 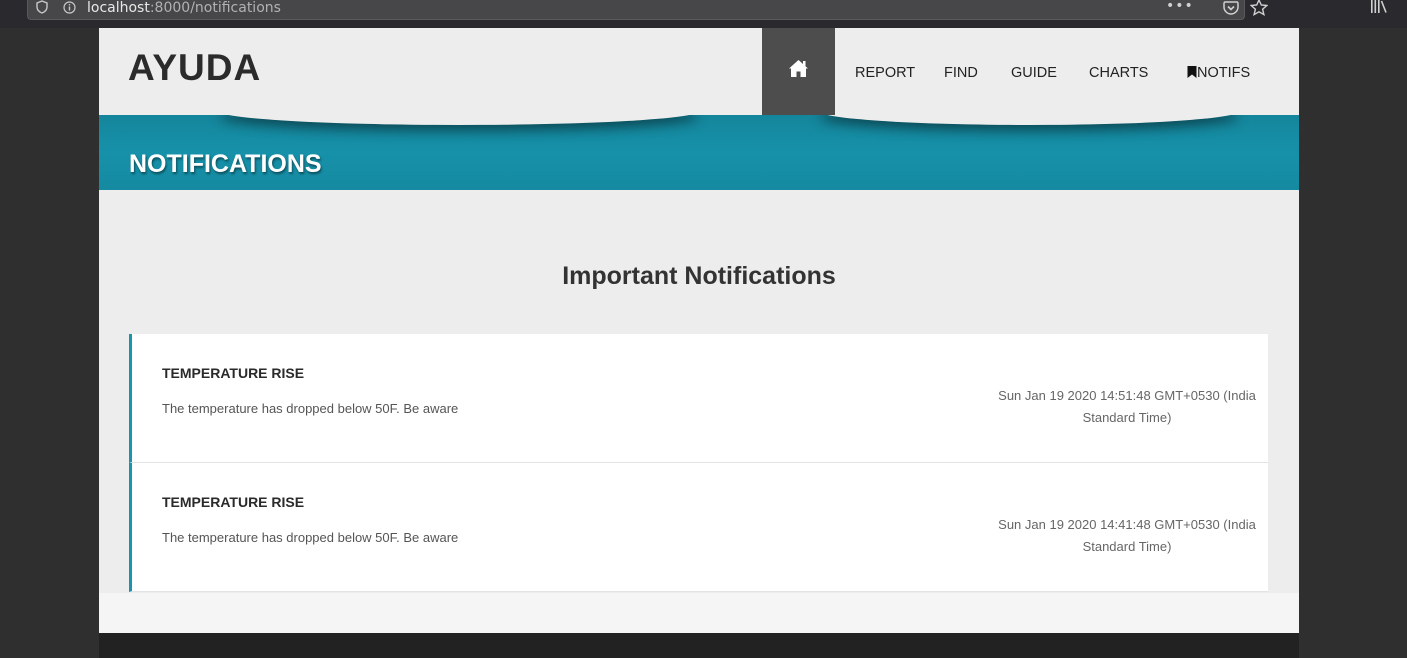 I want to click on star-icon, so click(x=1259, y=8).